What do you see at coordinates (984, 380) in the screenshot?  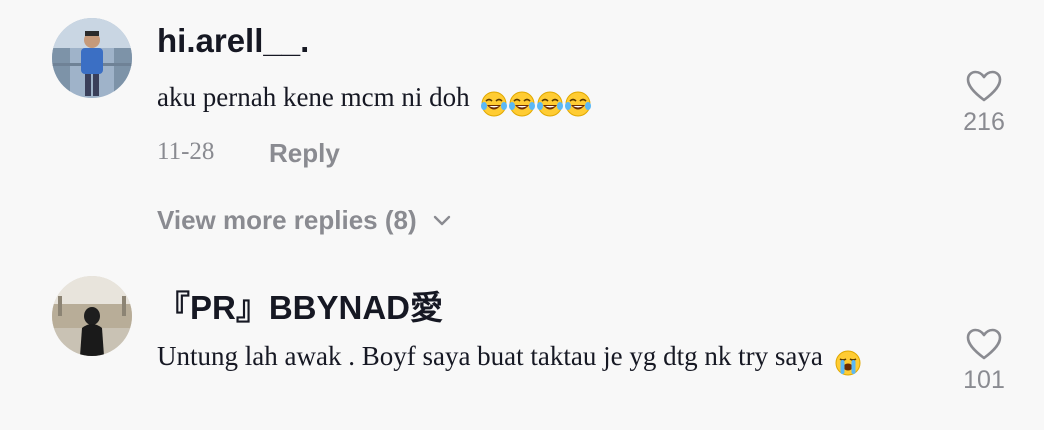 I see `like-count: 101` at bounding box center [984, 380].